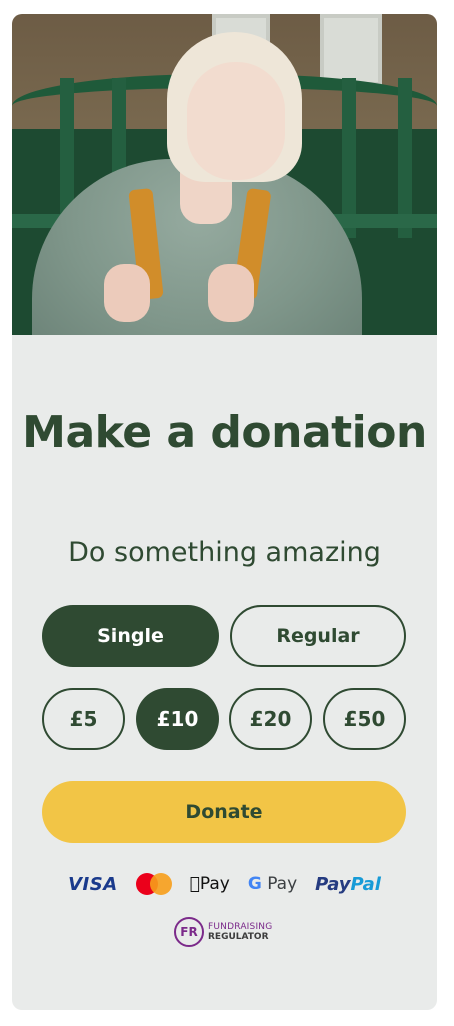 This screenshot has height=1026, width=454. Describe the element at coordinates (351, 50) in the screenshot. I see `photo-window` at that location.